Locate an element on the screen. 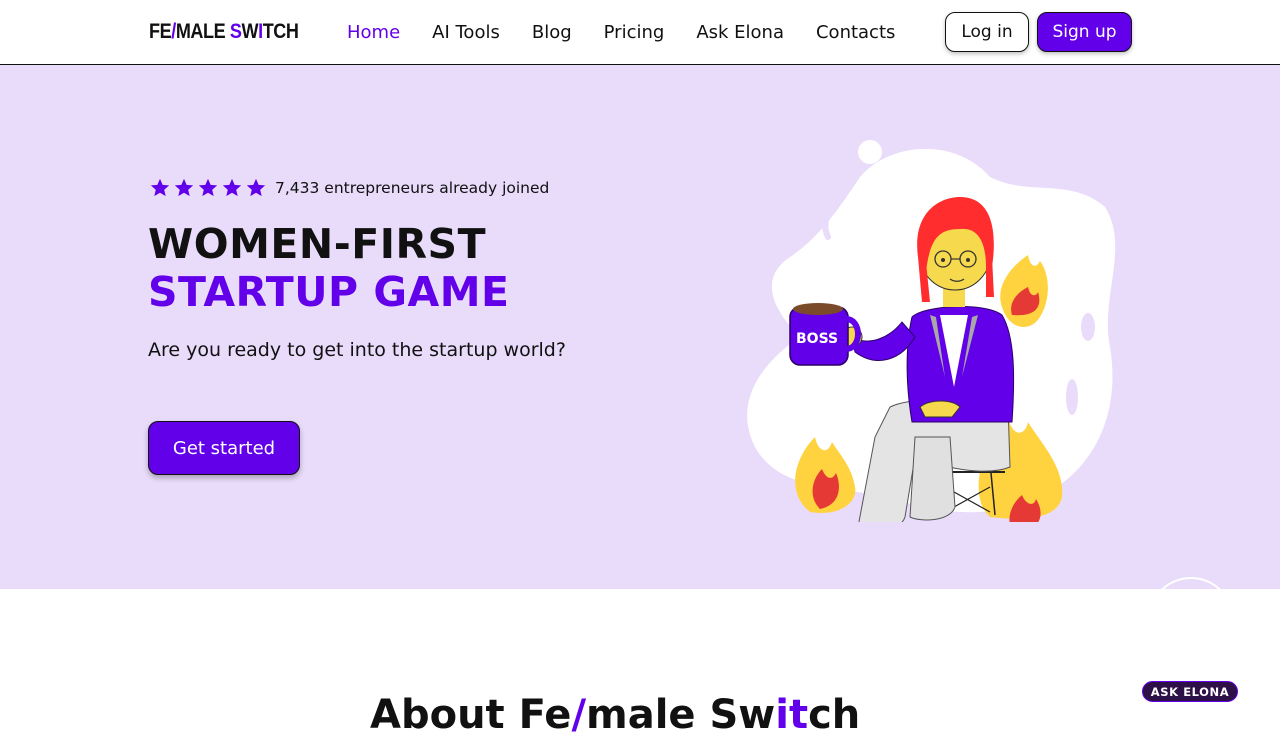 The height and width of the screenshot is (738, 1280). decorative-circle is located at coordinates (1191, 583).